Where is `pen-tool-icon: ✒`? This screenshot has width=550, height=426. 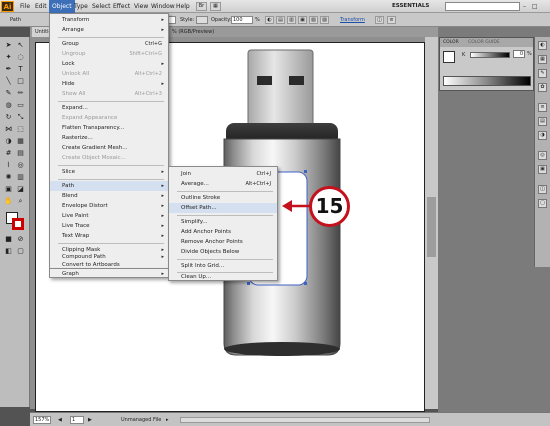 pen-tool-icon: ✒ is located at coordinates (8, 69).